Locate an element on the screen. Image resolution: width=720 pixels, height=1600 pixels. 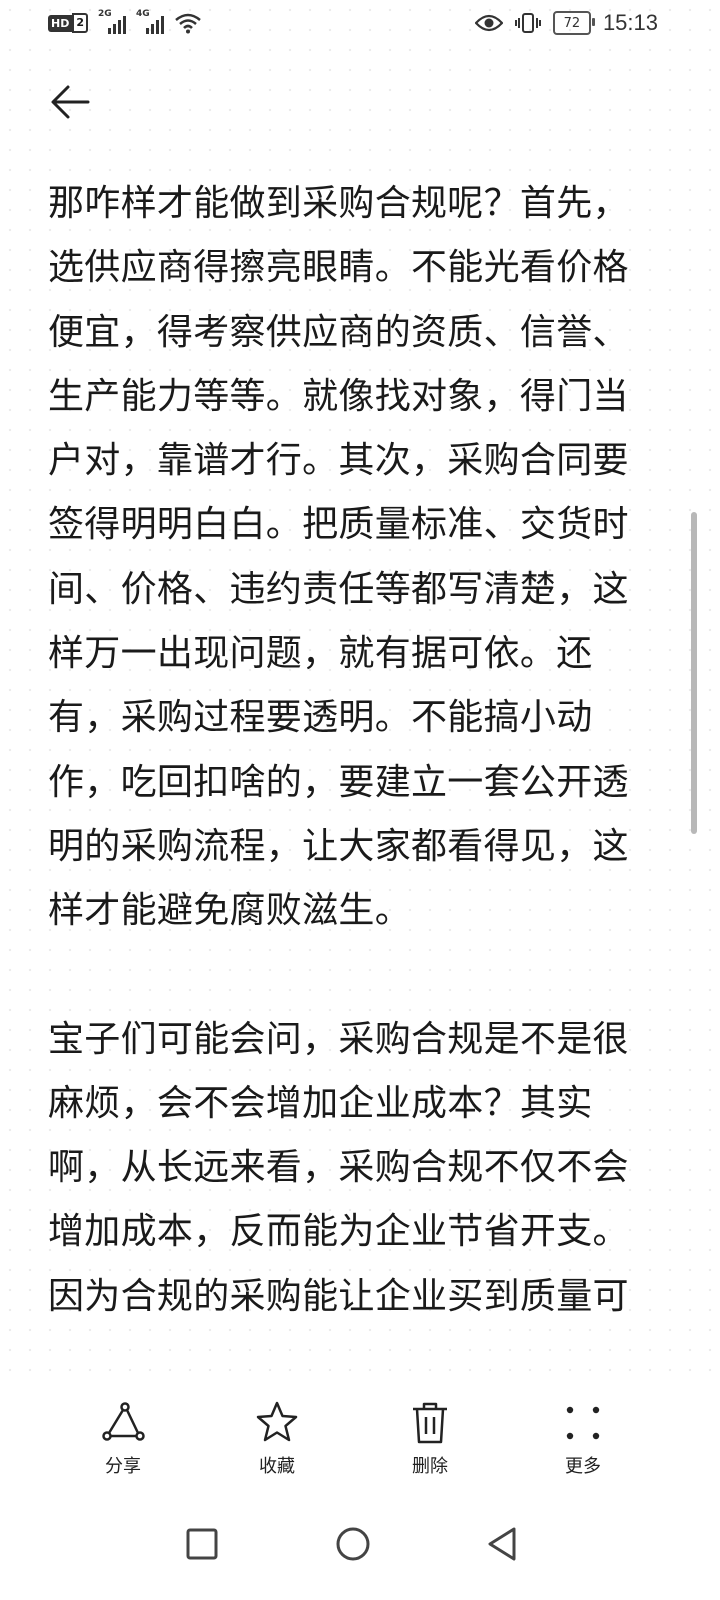
eye-icon is located at coordinates (488, 23).